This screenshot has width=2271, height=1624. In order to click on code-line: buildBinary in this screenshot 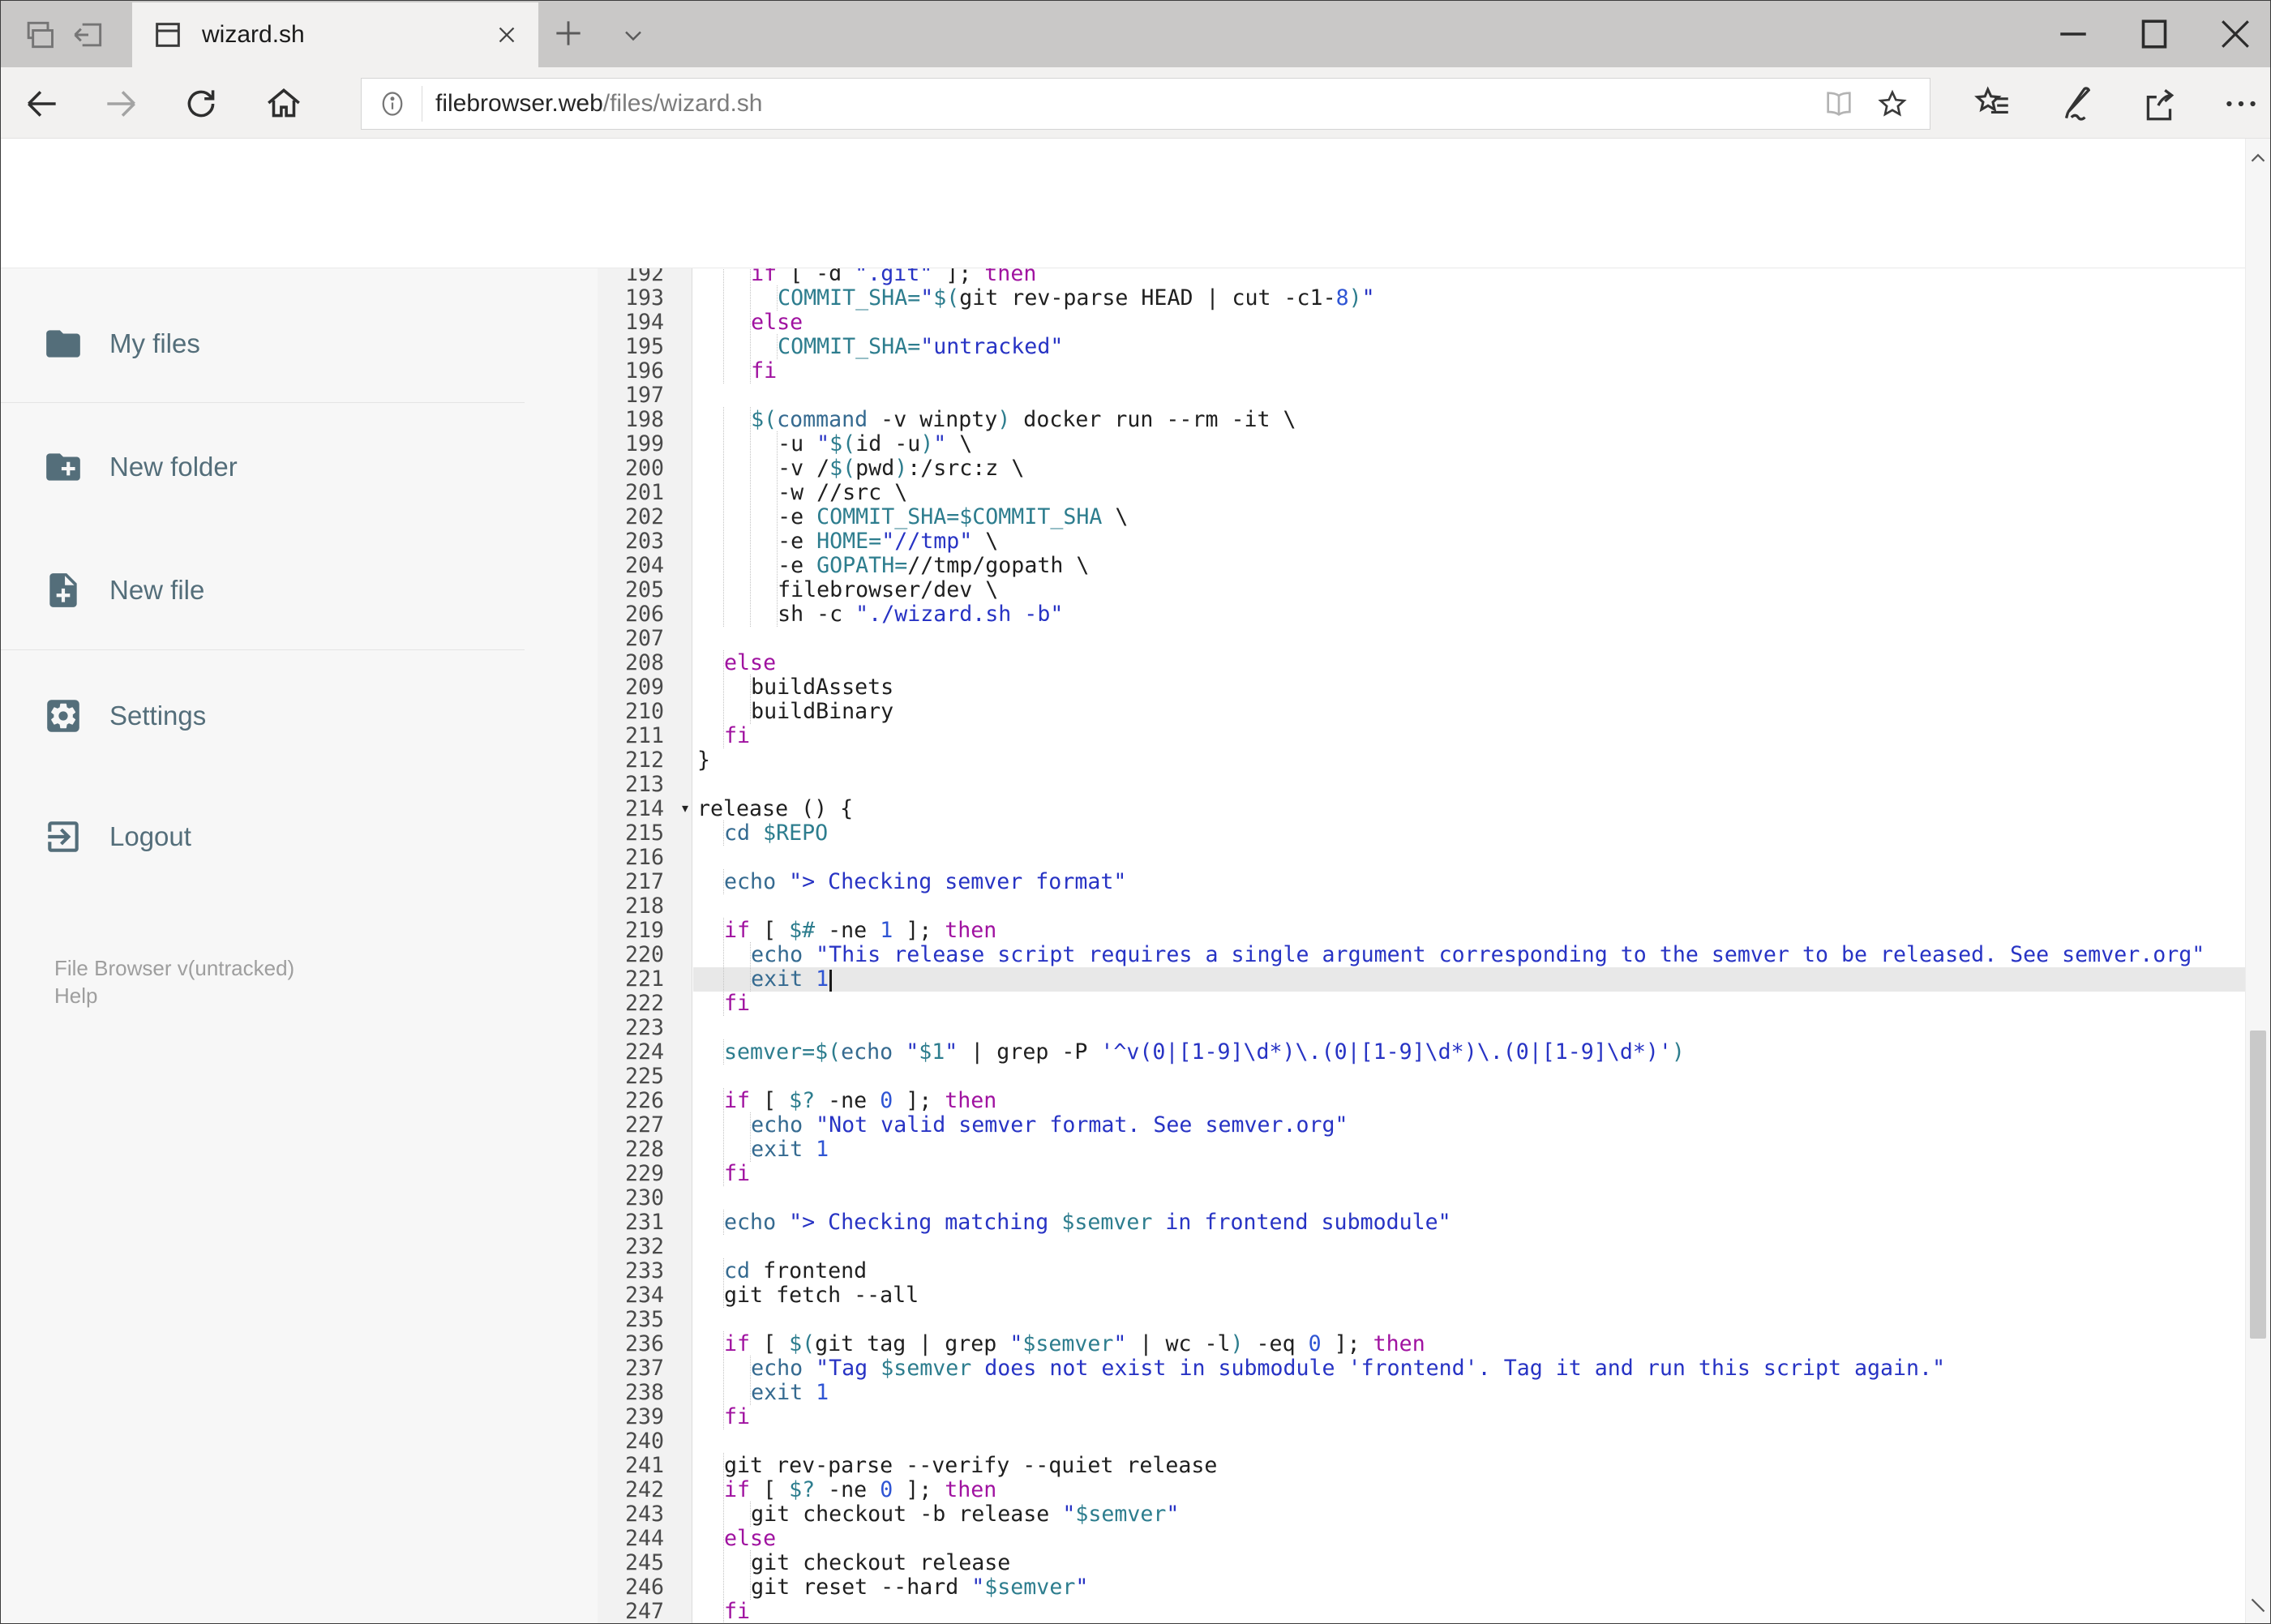, I will do `click(1470, 712)`.